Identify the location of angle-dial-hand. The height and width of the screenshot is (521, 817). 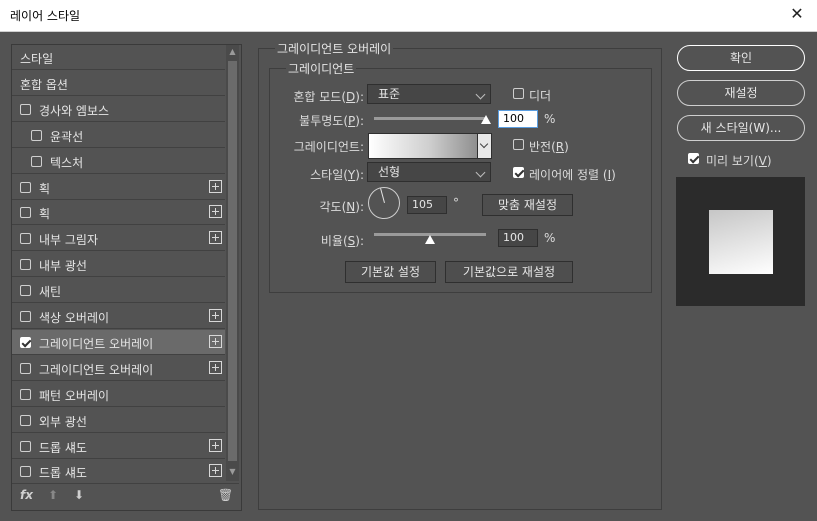
(382, 195).